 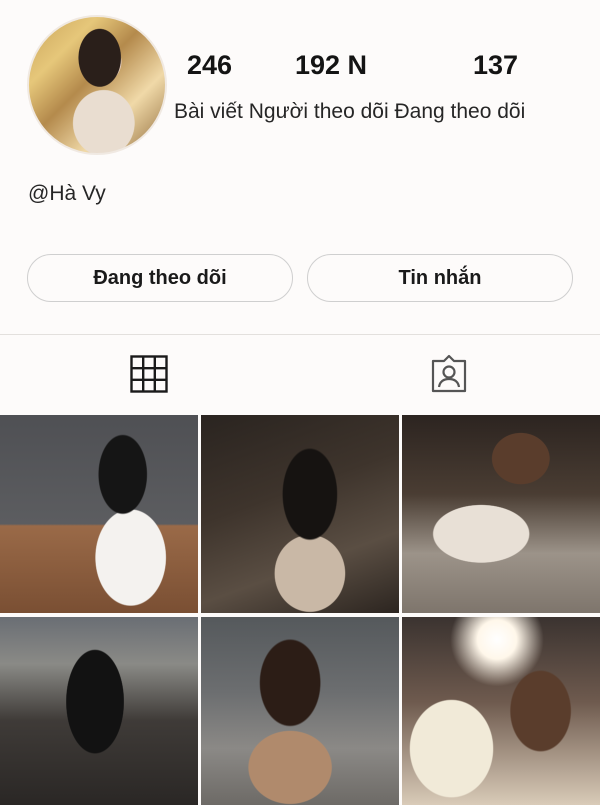 What do you see at coordinates (67, 193) in the screenshot?
I see `username: @Hà Vy` at bounding box center [67, 193].